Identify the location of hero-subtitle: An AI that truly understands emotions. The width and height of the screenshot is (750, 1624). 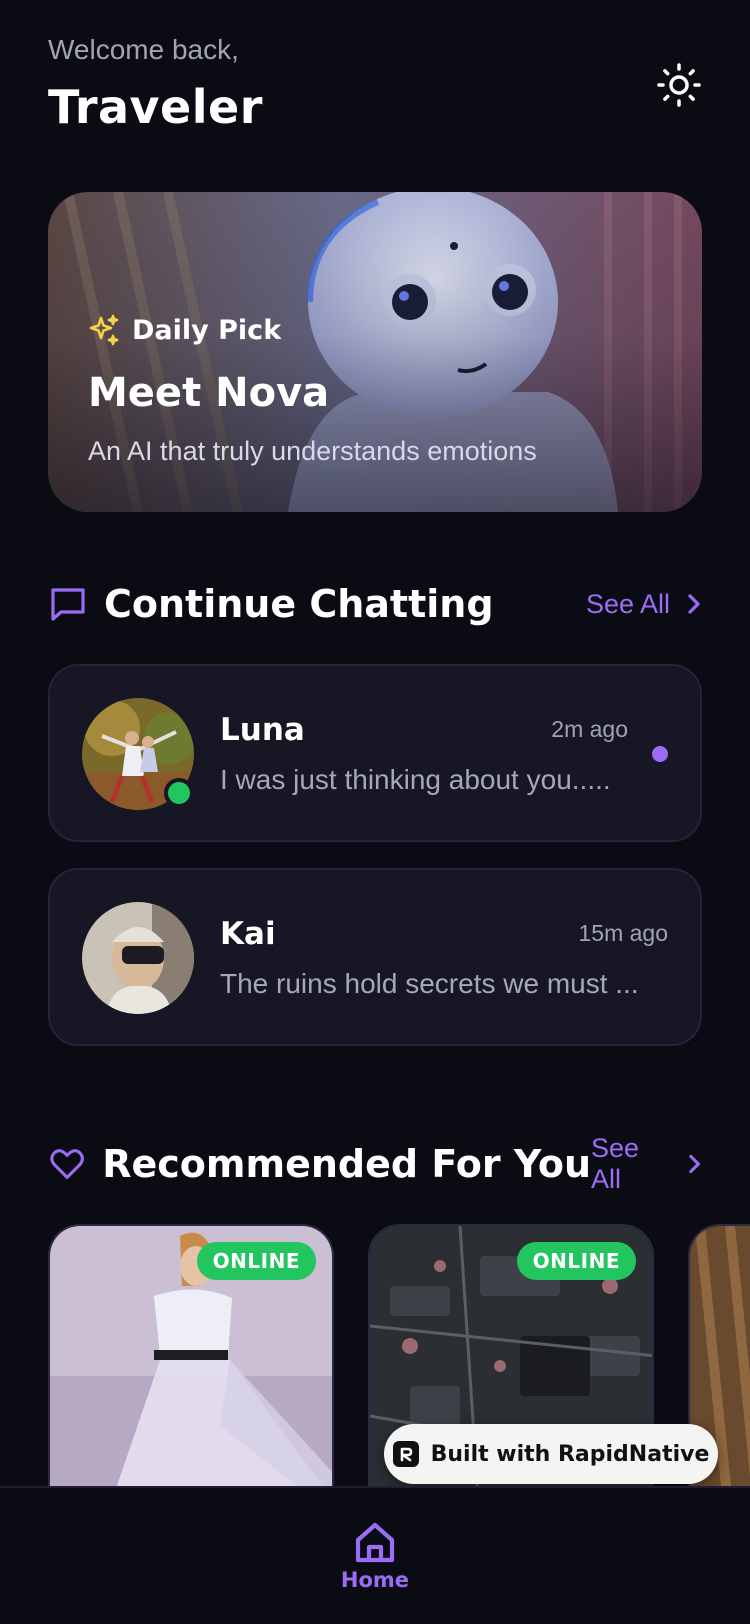
(312, 451).